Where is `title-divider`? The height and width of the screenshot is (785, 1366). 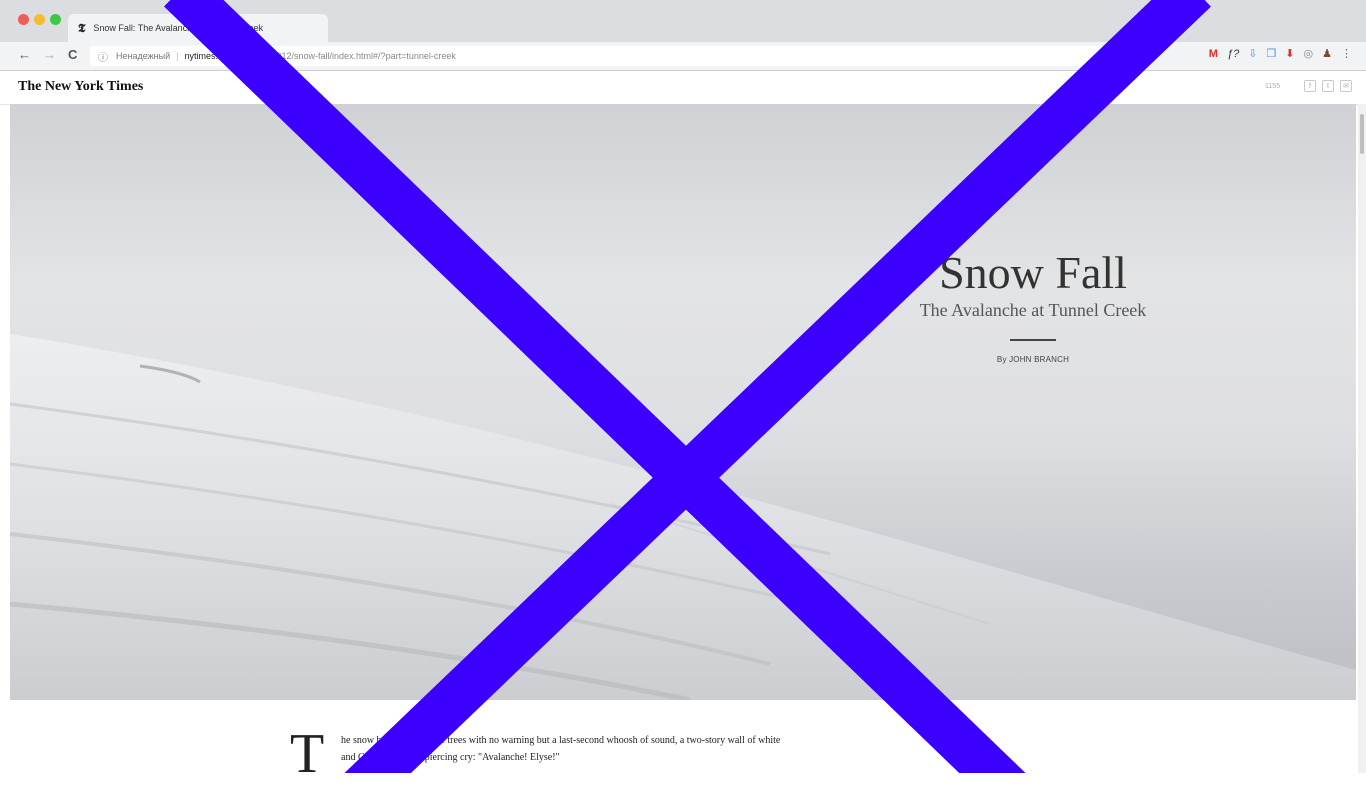
title-divider is located at coordinates (1033, 340).